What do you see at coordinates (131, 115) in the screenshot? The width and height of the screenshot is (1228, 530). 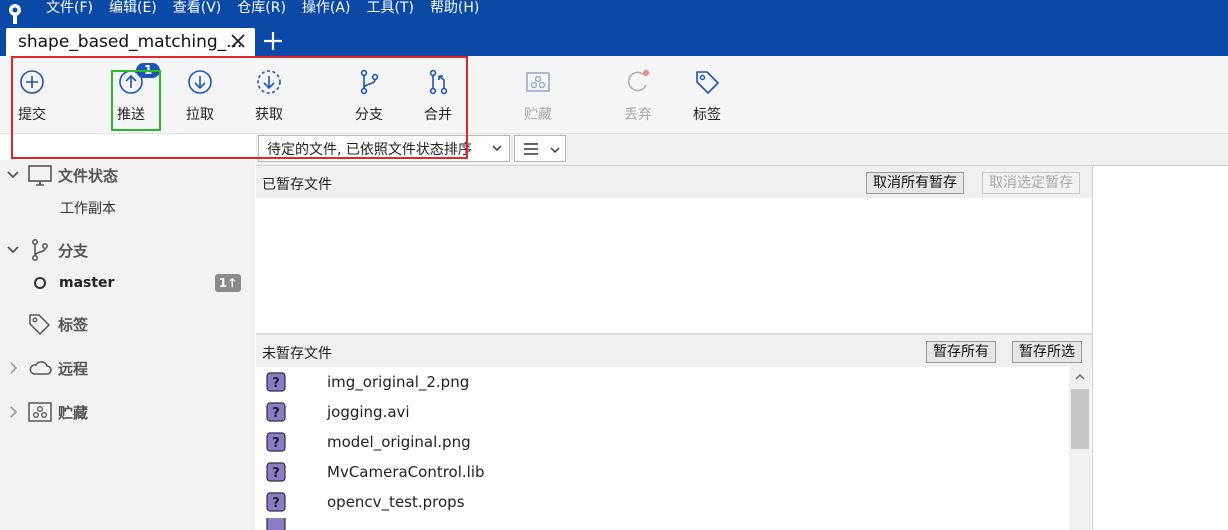 I see `push-label: 推送` at bounding box center [131, 115].